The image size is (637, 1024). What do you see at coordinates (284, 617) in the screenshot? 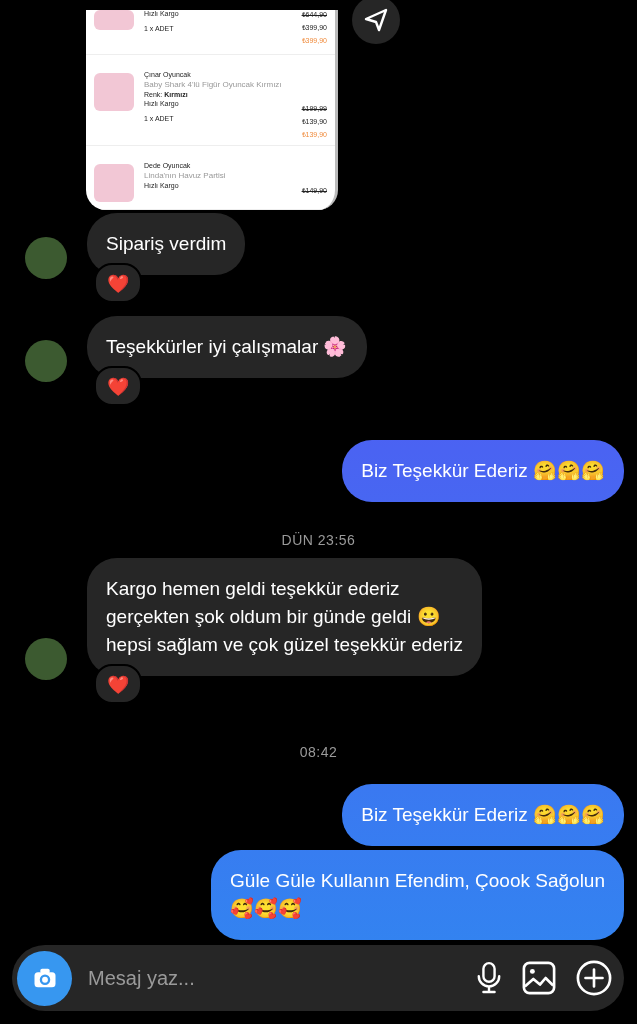
I see `message-bubble: Kargo hemen geldi teşekkür ederiz gerçekten şok oldum bir günde geldi 😀 hepsi sağlam ve çok güzel teşekkür ederiz` at bounding box center [284, 617].